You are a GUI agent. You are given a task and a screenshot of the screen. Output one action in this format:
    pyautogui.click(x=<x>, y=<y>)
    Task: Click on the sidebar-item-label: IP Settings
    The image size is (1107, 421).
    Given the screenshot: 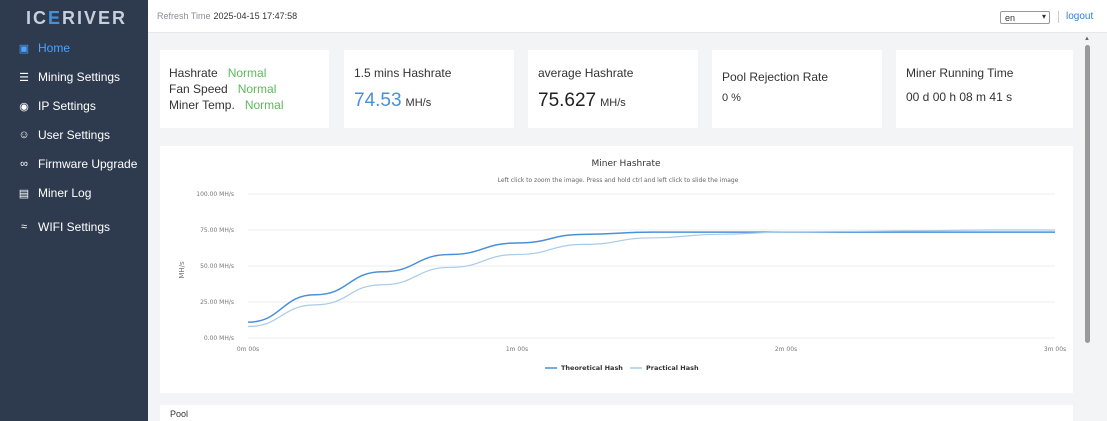 What is the action you would take?
    pyautogui.click(x=67, y=106)
    